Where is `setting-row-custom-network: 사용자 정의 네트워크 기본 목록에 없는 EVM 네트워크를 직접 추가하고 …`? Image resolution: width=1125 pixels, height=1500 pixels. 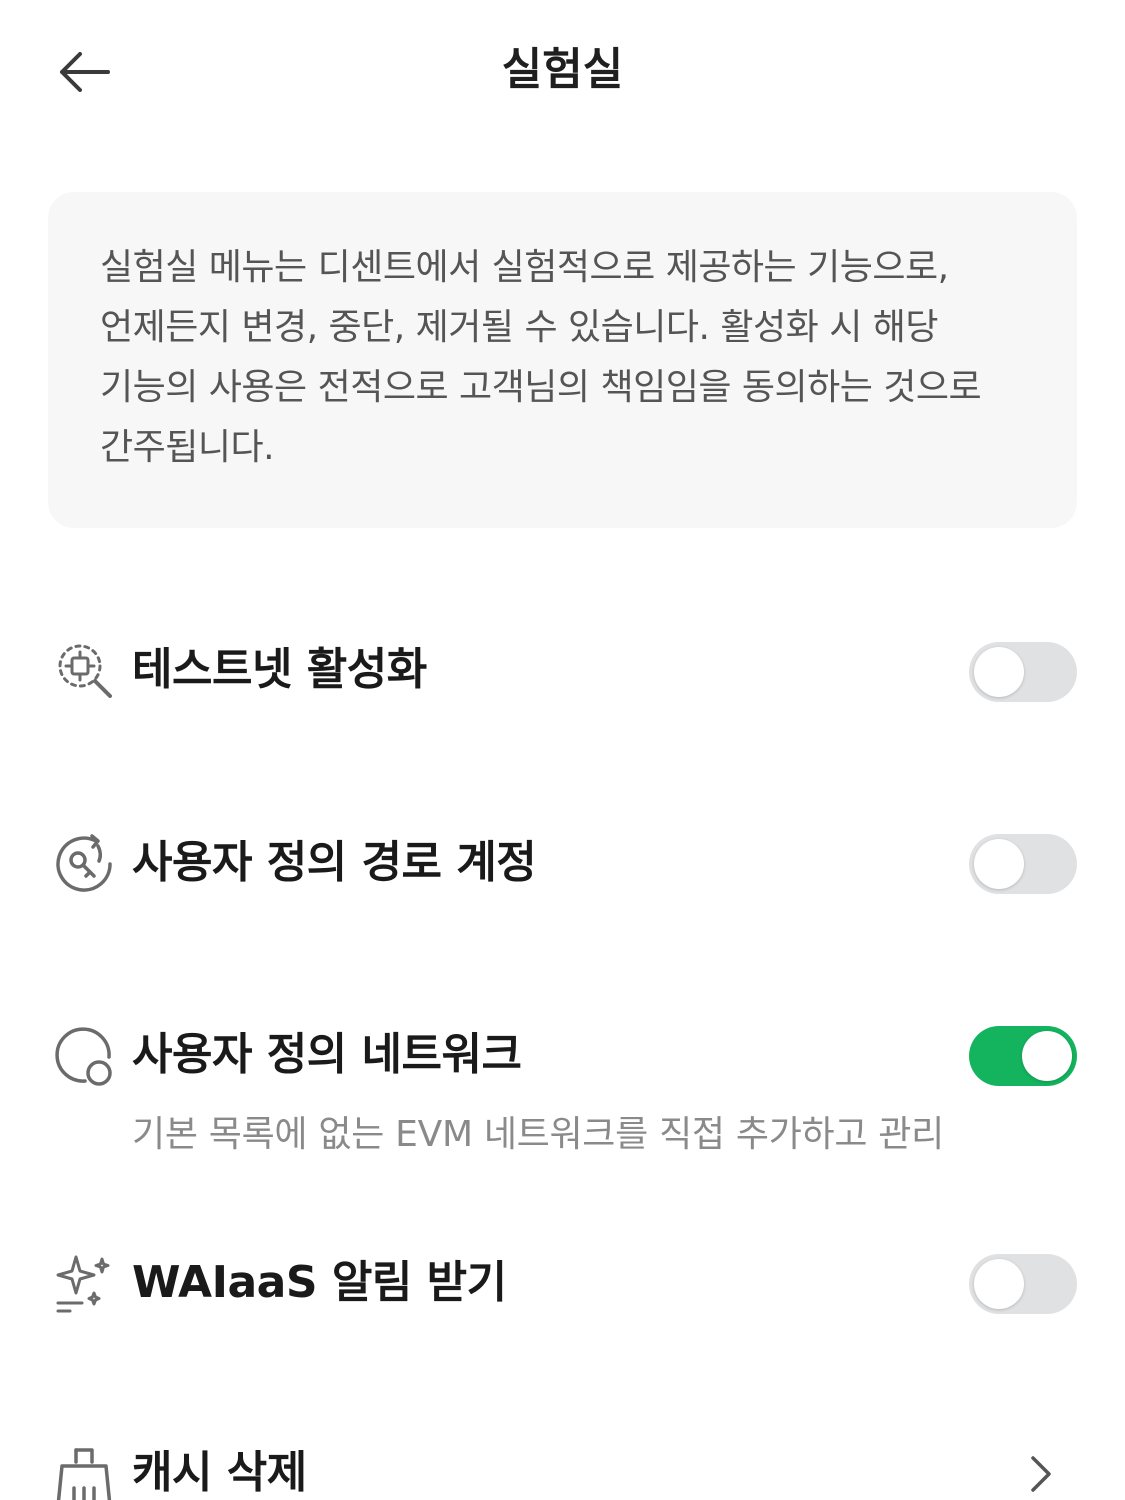 setting-row-custom-network: 사용자 정의 네트워크 기본 목록에 없는 EVM 네트워크를 직접 추가하고 … is located at coordinates (562, 1077).